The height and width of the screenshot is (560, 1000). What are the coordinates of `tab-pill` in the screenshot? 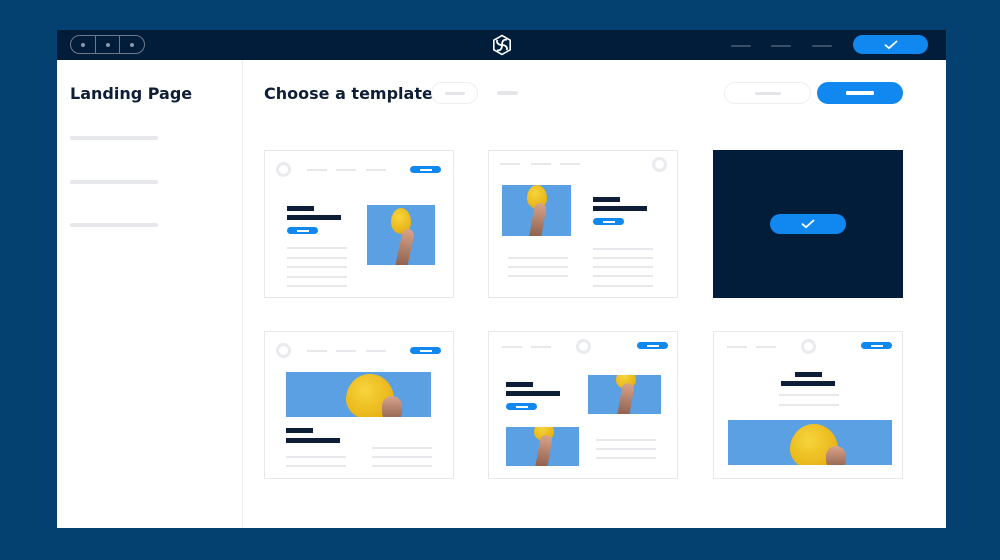 It's located at (454, 93).